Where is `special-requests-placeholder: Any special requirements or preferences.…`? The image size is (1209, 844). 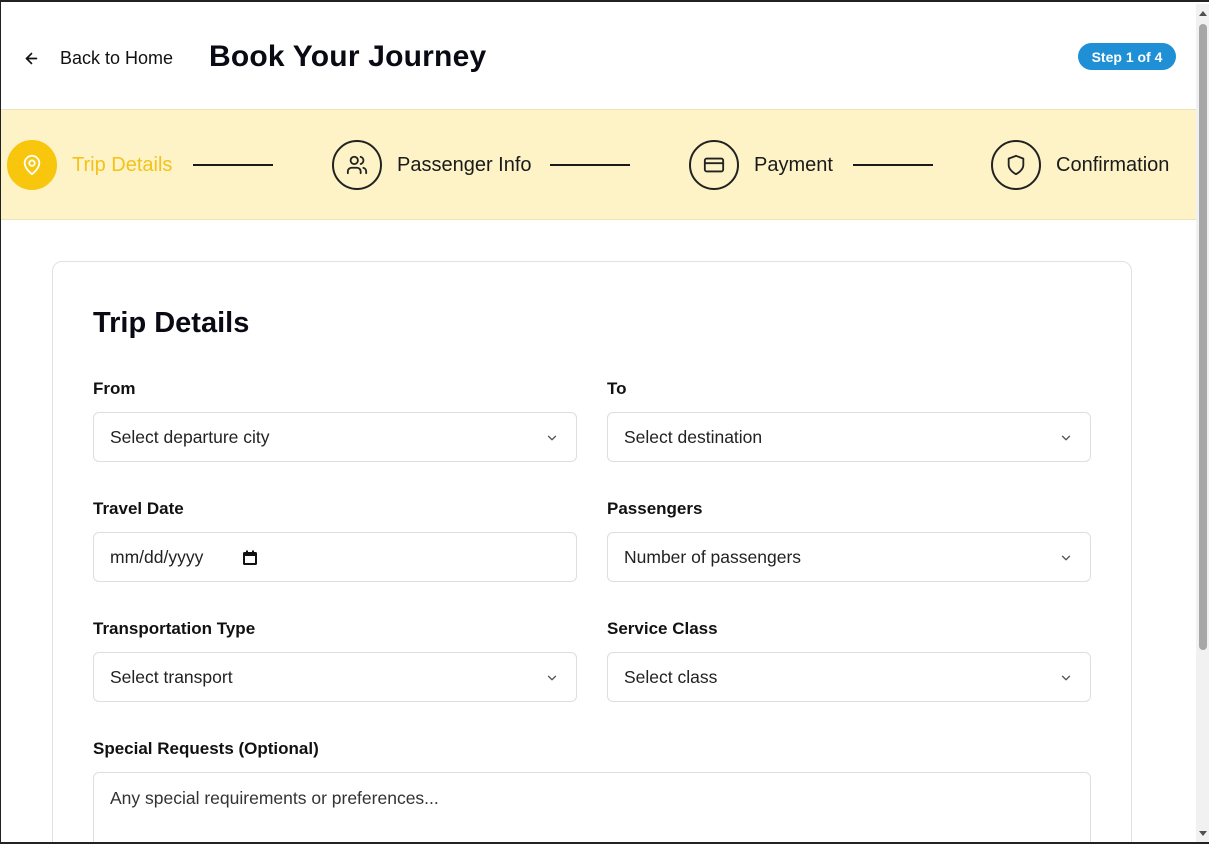
special-requests-placeholder: Any special requirements or preferences.… is located at coordinates (274, 798).